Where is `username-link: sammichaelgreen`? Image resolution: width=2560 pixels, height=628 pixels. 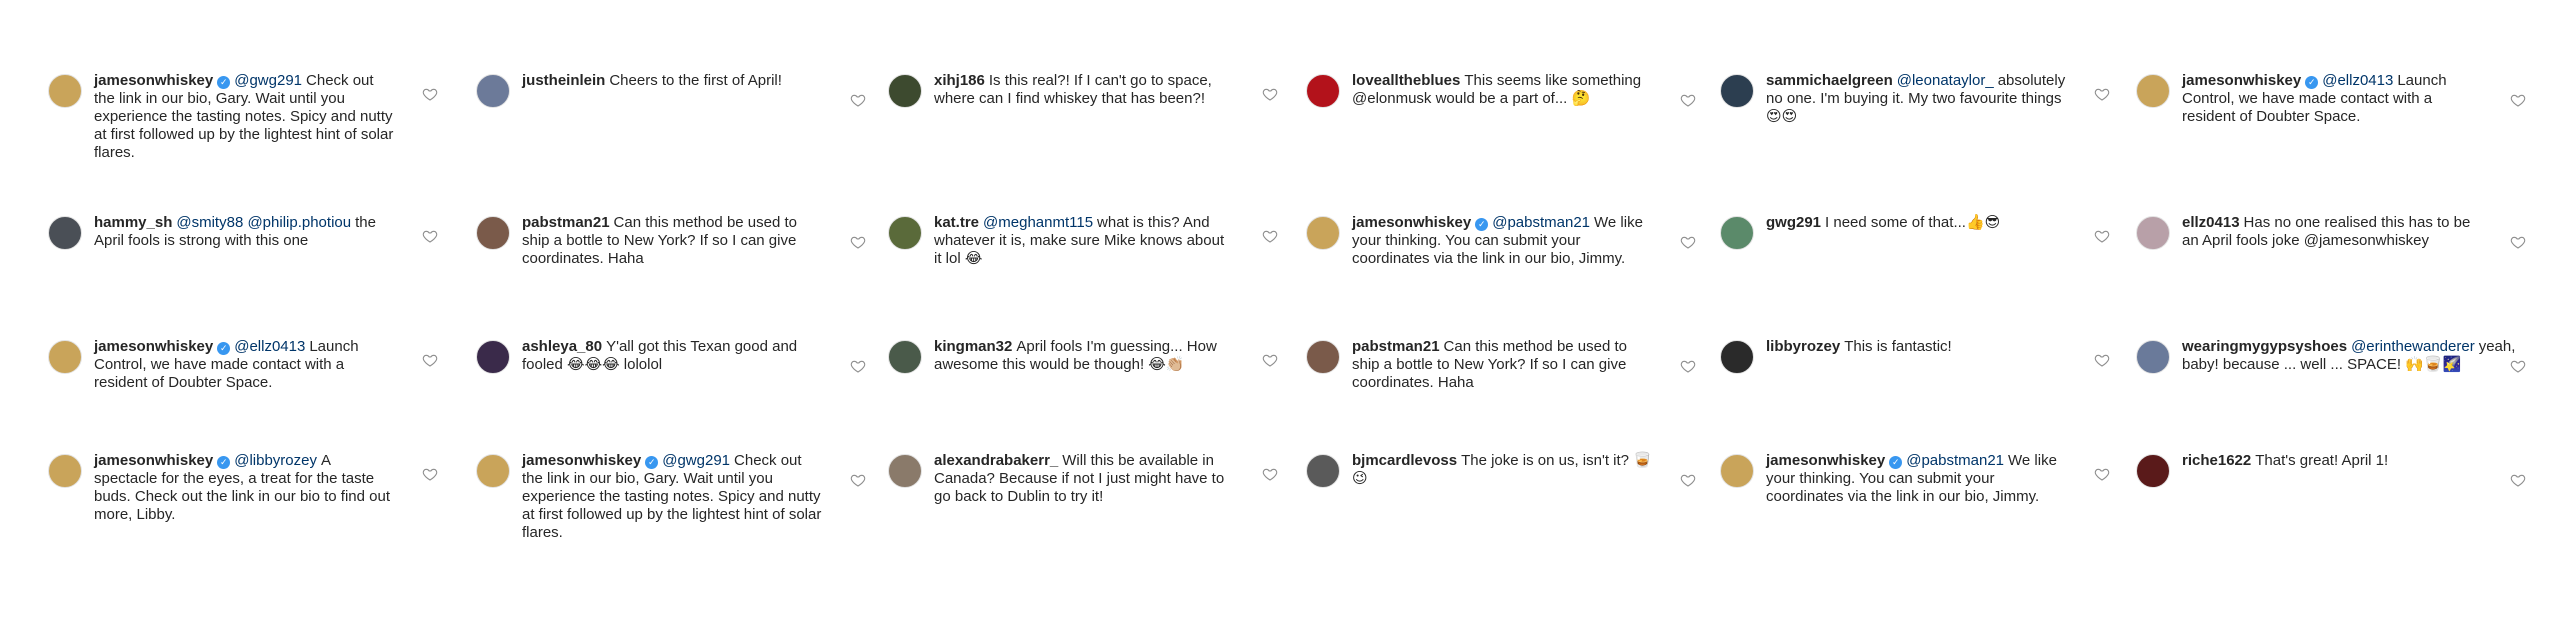
username-link: sammichaelgreen is located at coordinates (1829, 80).